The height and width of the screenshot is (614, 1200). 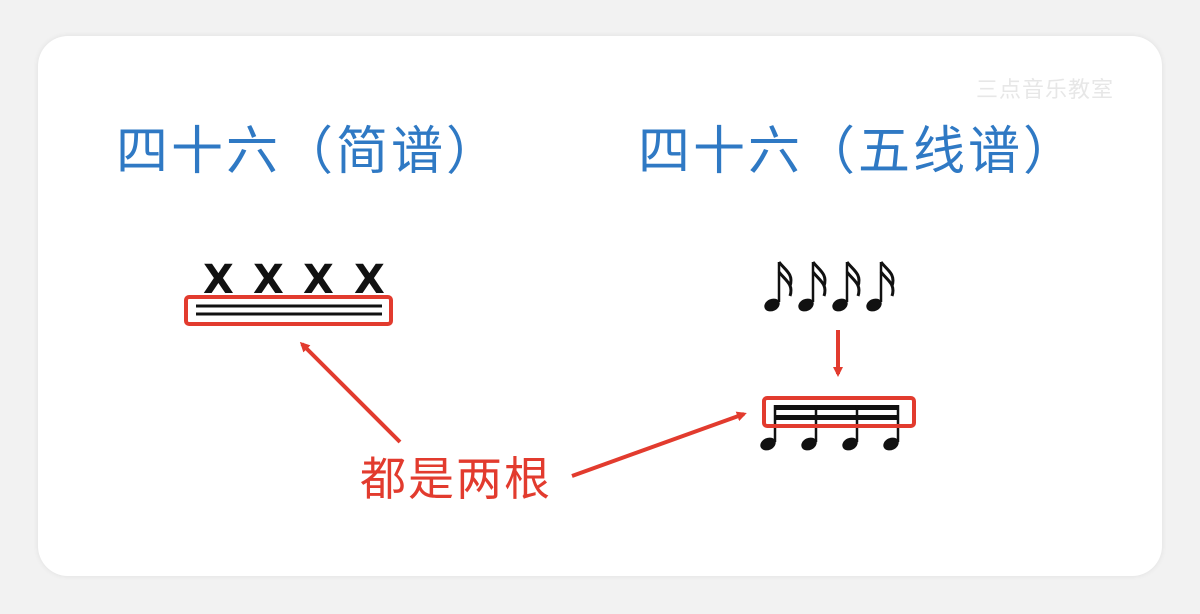 I want to click on arrow-to-jianpu, so click(x=350, y=392).